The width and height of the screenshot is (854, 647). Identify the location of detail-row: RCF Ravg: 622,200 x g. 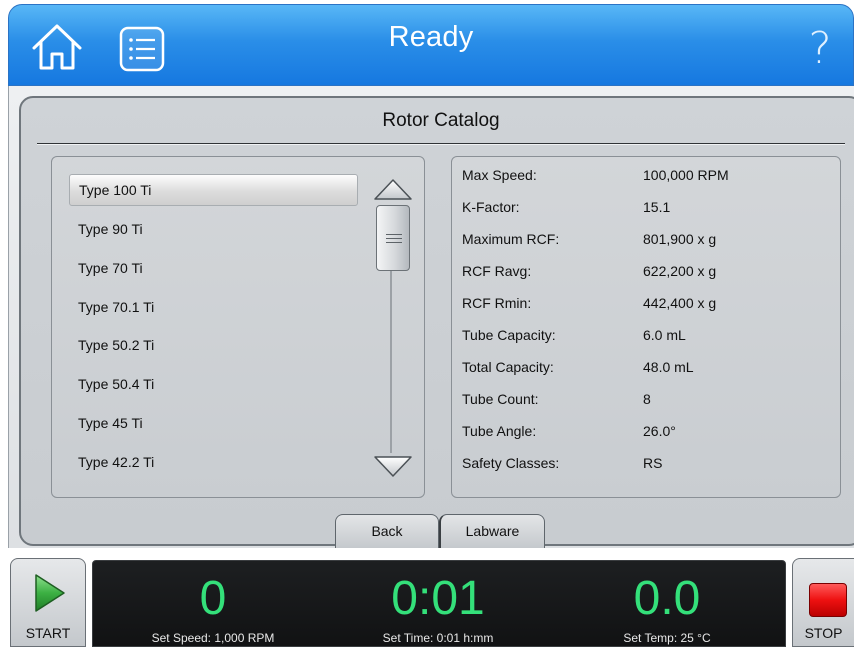
(646, 273).